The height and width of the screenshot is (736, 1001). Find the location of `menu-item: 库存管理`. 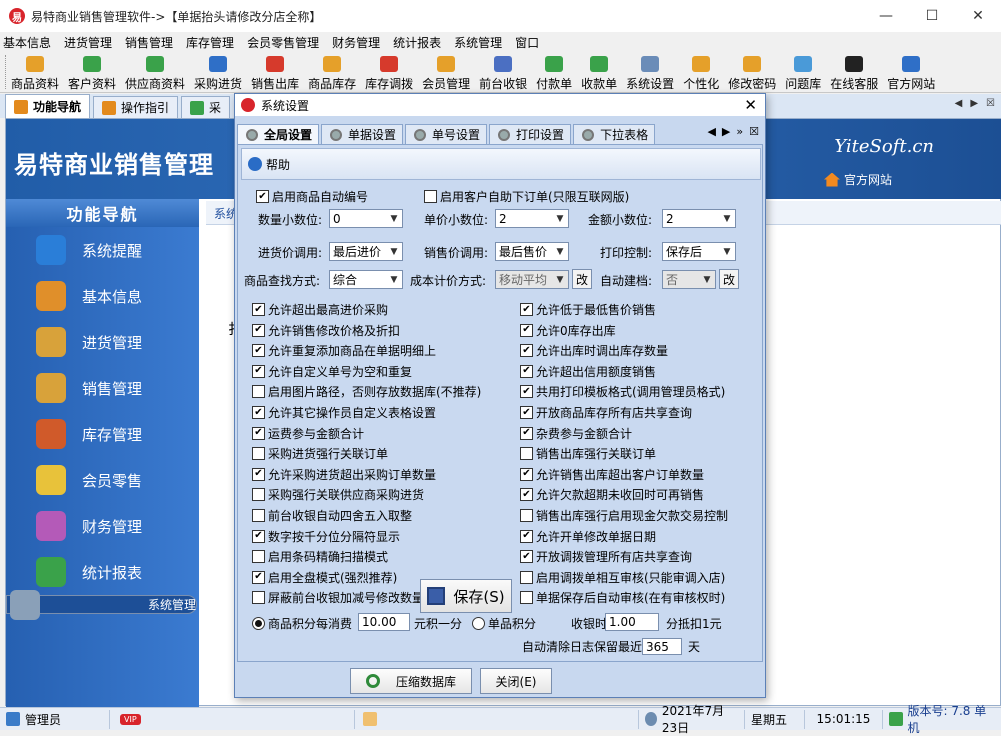

menu-item: 库存管理 is located at coordinates (210, 42).